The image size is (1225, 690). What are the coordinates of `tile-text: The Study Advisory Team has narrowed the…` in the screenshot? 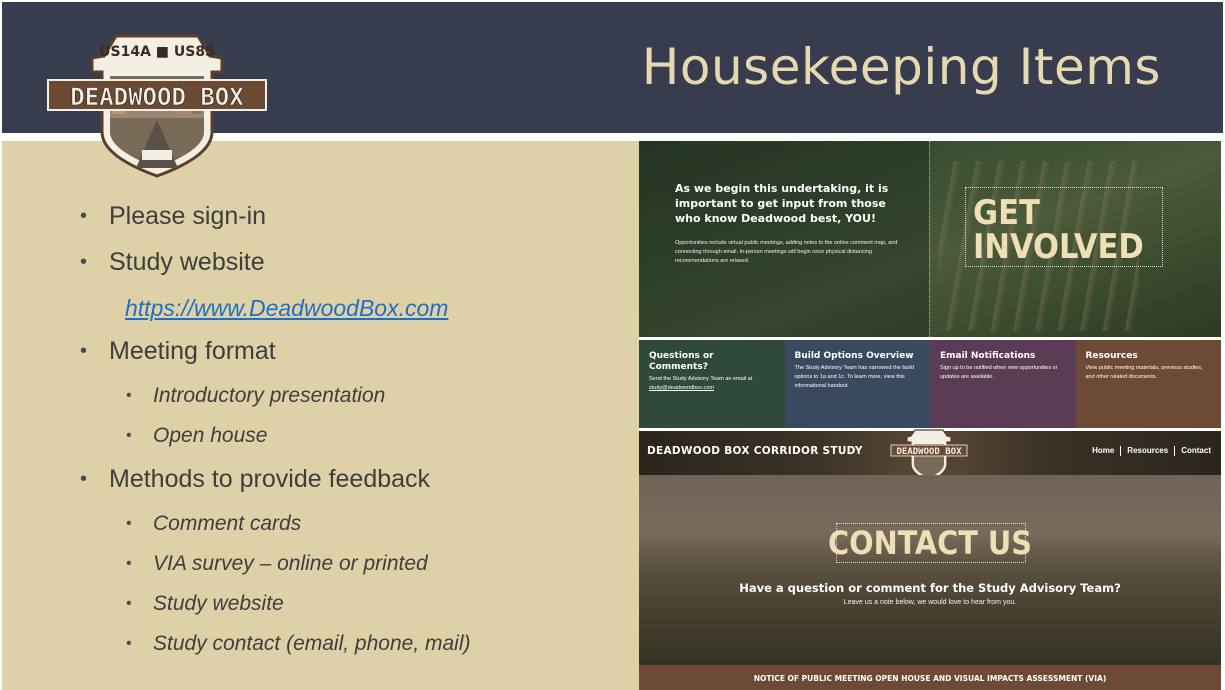 It's located at (854, 377).